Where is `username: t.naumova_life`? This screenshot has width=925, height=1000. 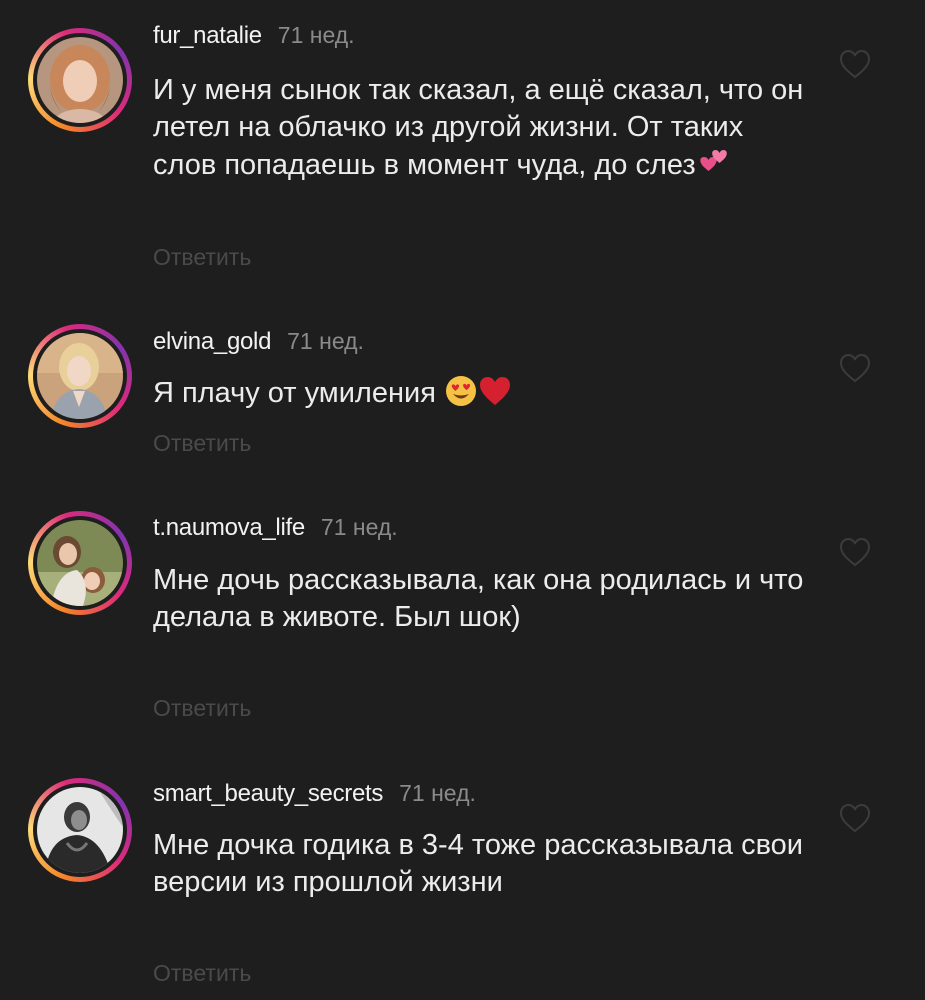
username: t.naumova_life is located at coordinates (229, 528).